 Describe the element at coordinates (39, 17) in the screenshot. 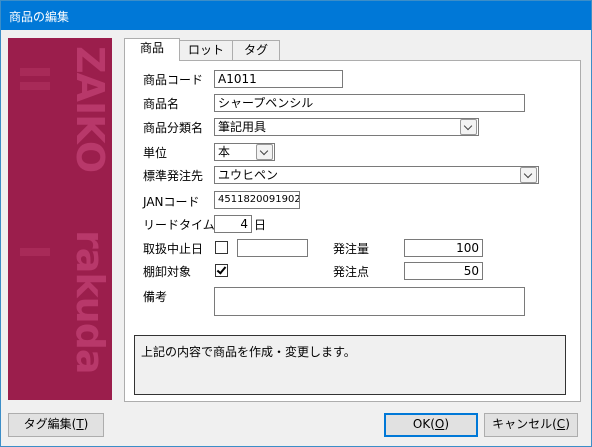

I see `window-title: 商品の編集` at that location.